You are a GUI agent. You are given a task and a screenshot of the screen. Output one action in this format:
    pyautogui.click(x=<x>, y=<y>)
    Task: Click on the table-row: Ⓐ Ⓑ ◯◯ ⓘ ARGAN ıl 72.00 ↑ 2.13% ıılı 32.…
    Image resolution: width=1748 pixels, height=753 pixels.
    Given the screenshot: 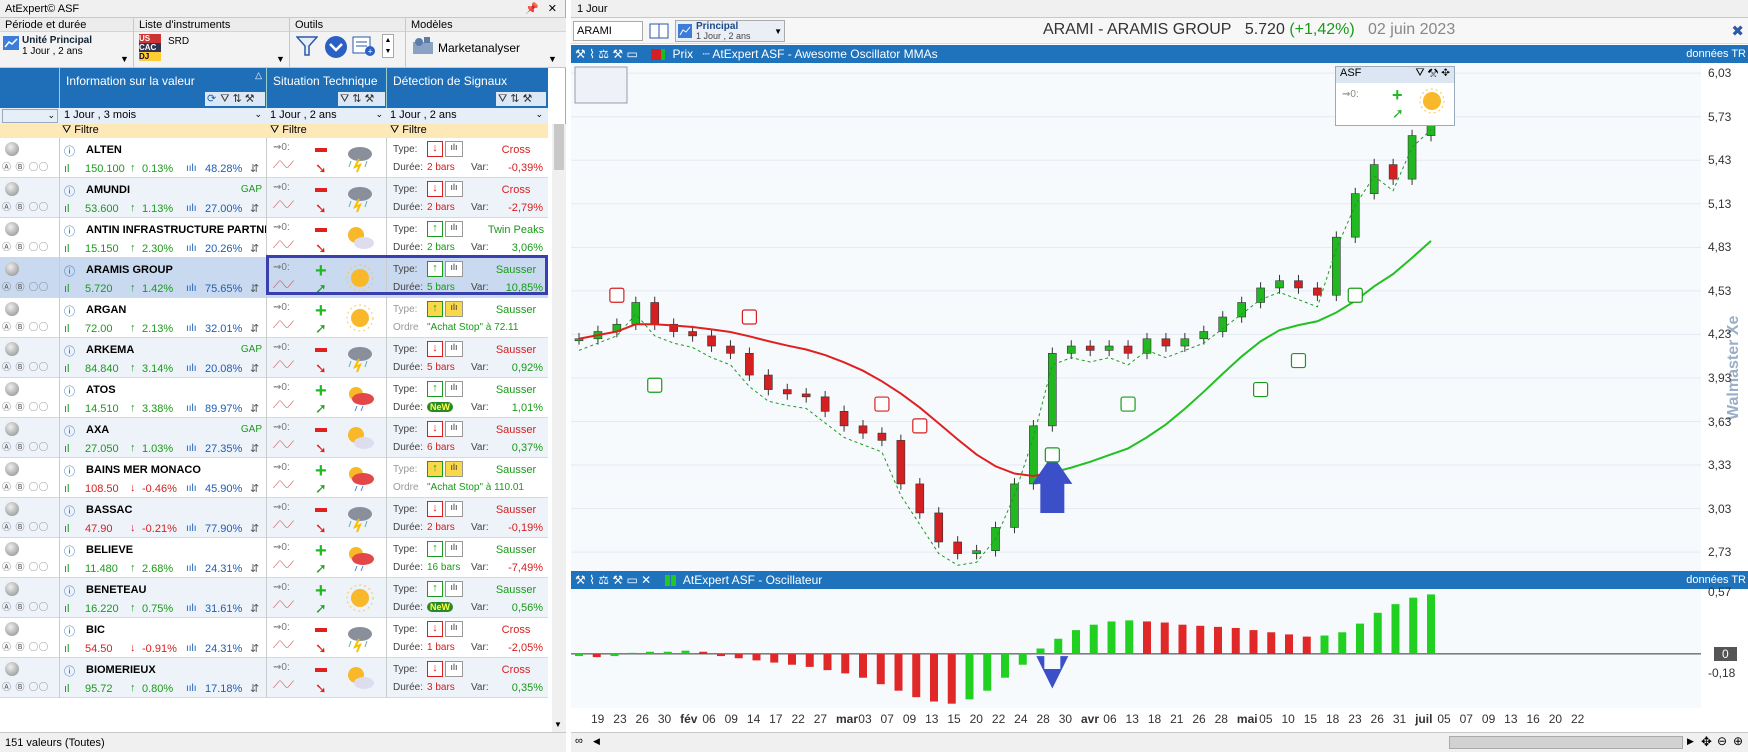 What is the action you would take?
    pyautogui.click(x=274, y=318)
    